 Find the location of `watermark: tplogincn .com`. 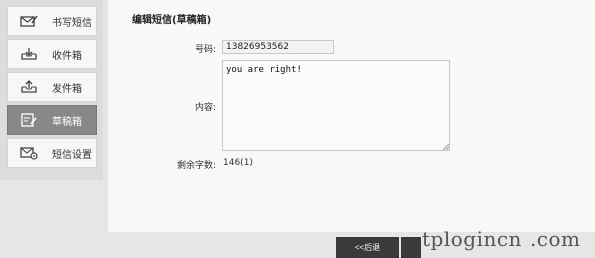

watermark: tplogincn .com is located at coordinates (501, 239).